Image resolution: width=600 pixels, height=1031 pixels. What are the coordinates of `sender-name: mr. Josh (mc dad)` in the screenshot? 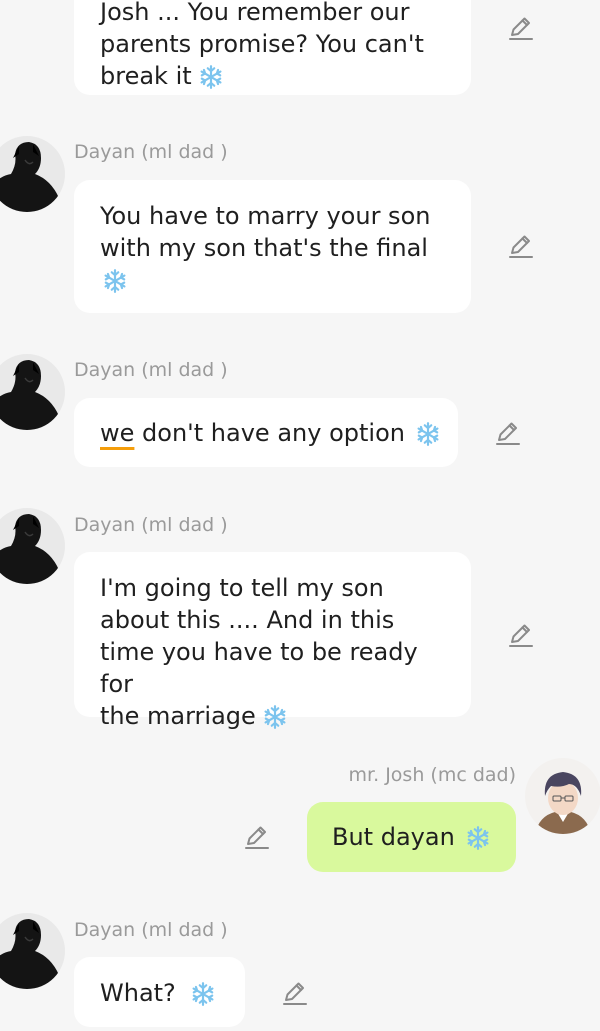 It's located at (432, 775).